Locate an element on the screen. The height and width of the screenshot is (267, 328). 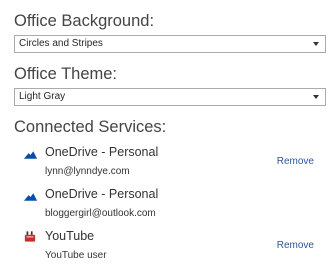
office-theme-select: Light Gray is located at coordinates (170, 97).